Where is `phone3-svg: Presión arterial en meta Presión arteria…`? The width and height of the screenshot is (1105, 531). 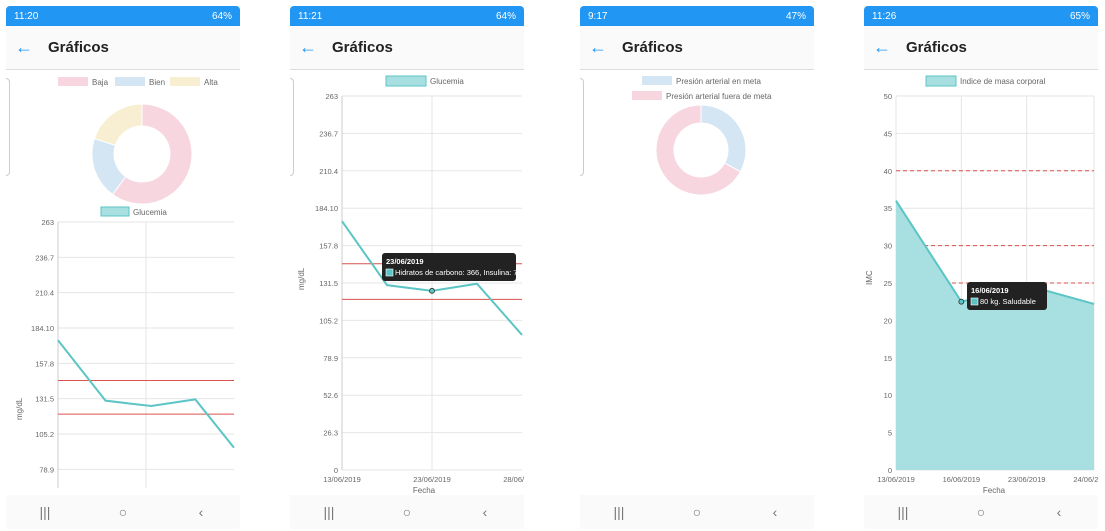 phone3-svg: Presión arterial en meta Presión arteria… is located at coordinates (702, 136).